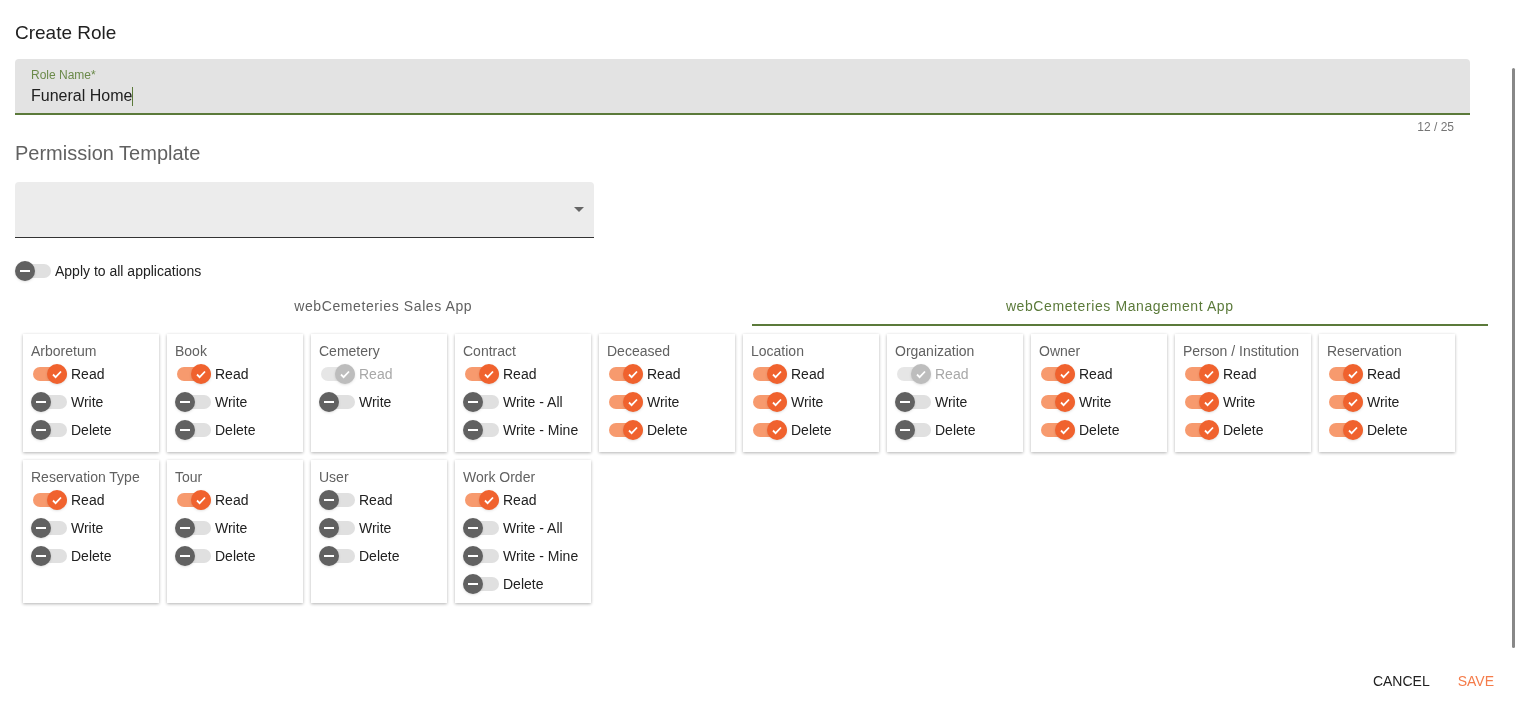  What do you see at coordinates (189, 477) in the screenshot?
I see `card-title: Tour` at bounding box center [189, 477].